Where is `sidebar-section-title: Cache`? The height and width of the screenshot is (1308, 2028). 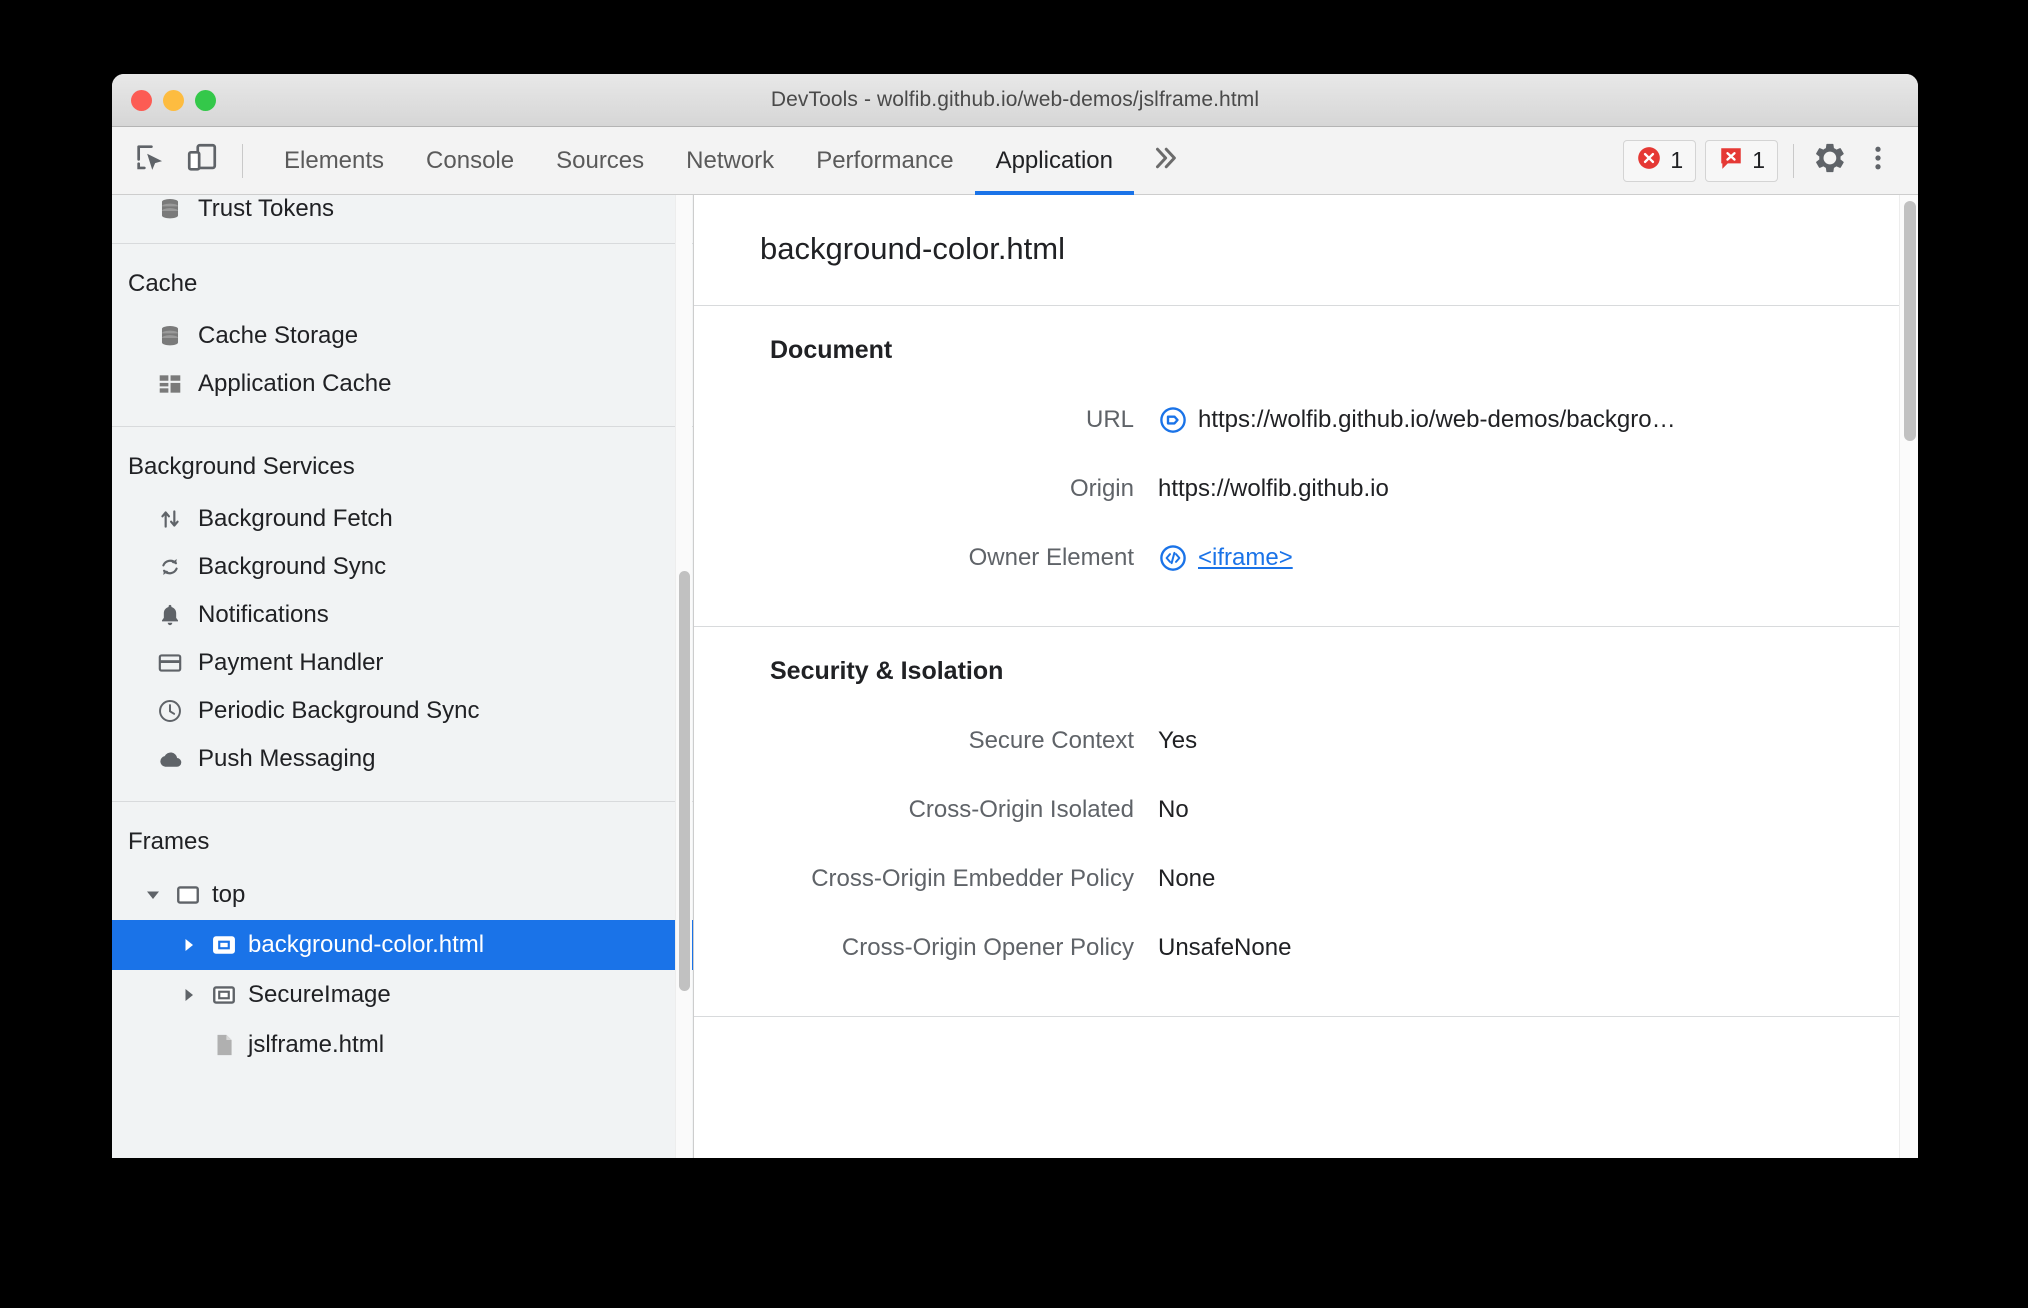
sidebar-section-title: Cache is located at coordinates (163, 283).